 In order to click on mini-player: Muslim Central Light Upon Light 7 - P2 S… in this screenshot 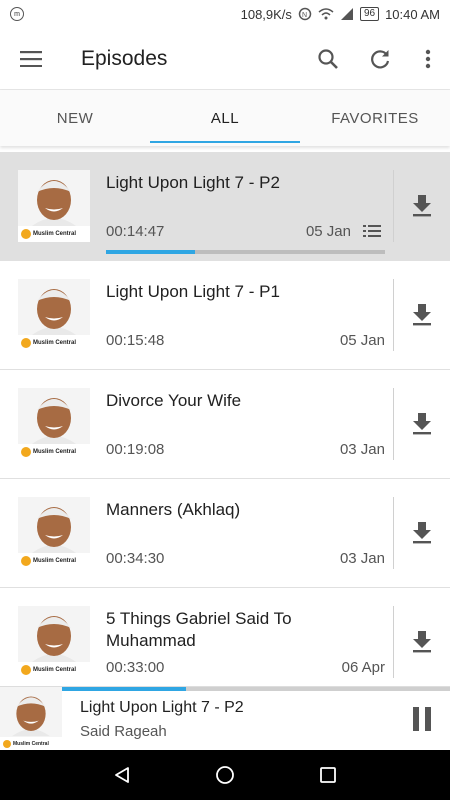, I will do `click(225, 718)`.